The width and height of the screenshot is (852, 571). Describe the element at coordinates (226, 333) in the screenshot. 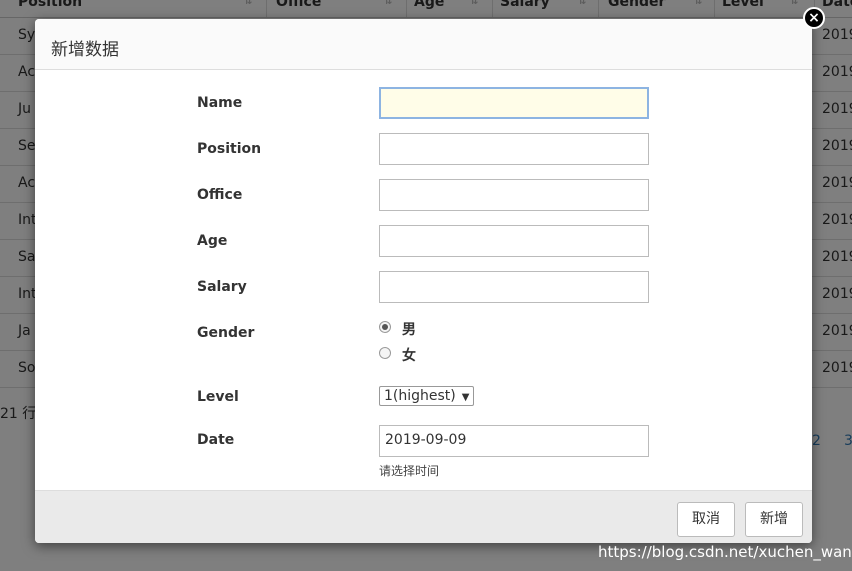

I see `gender-label: Gender` at that location.